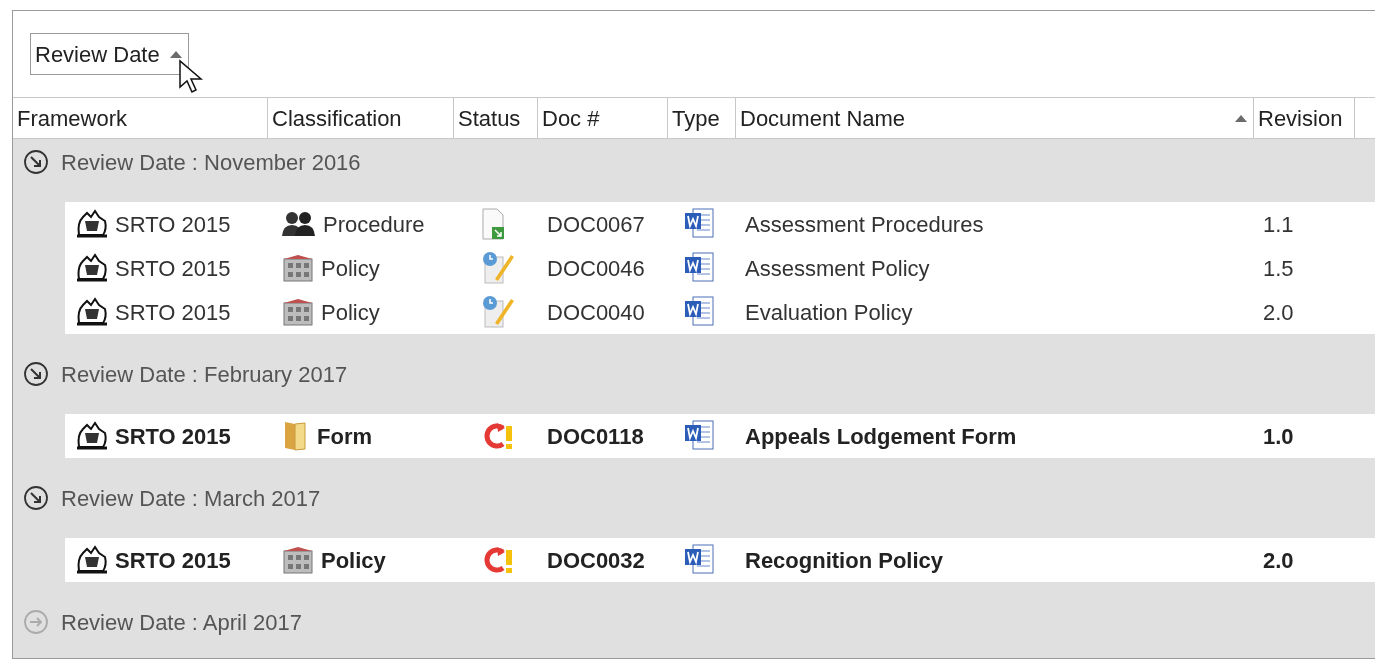  Describe the element at coordinates (864, 224) in the screenshot. I see `table-cell: Assessment Procedures` at that location.